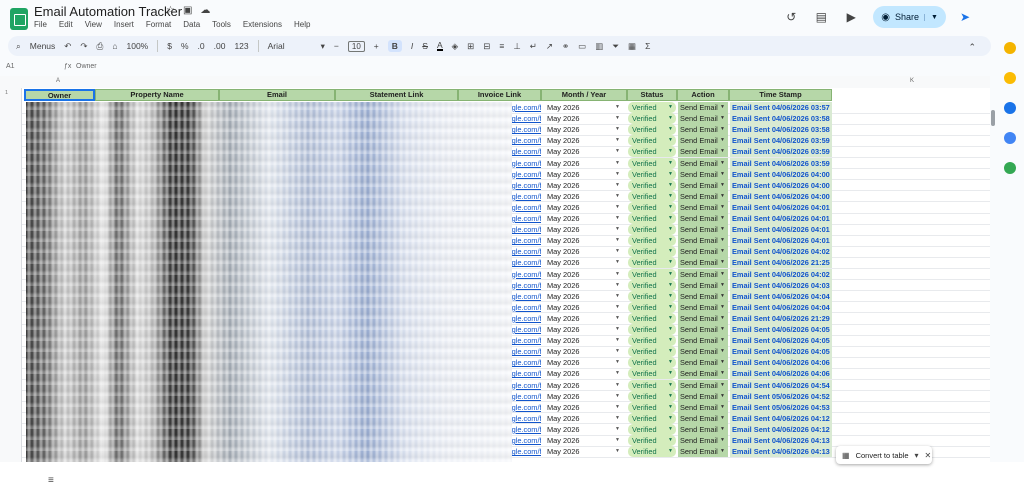 This screenshot has height=487, width=1024. What do you see at coordinates (108, 11) in the screenshot?
I see `document-title: Email Automation Tracker` at bounding box center [108, 11].